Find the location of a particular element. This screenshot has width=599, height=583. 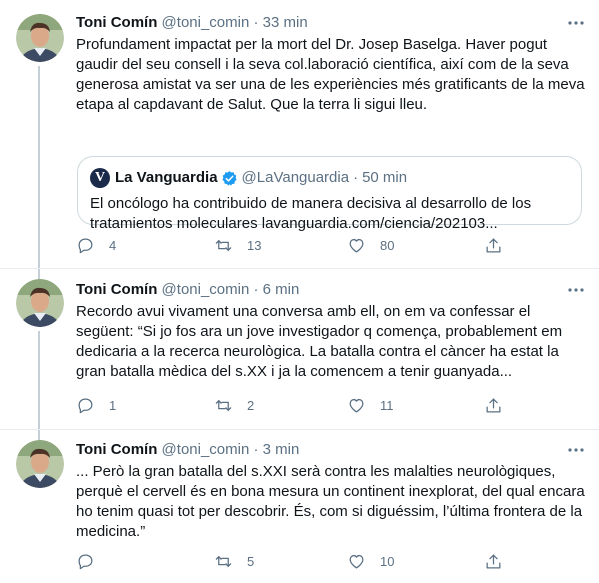

tweet-actions: 5 10 is located at coordinates (296, 562).